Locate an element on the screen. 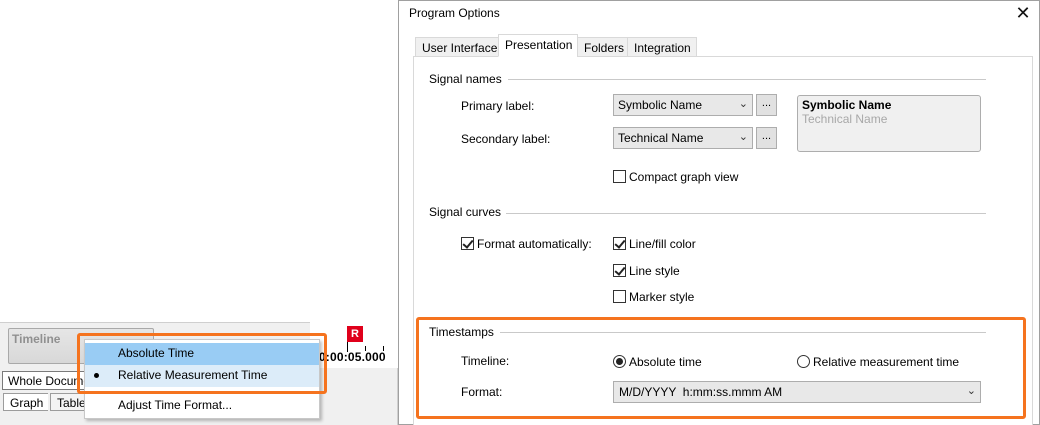  secondary-label-caption: Secondary label: is located at coordinates (506, 139).